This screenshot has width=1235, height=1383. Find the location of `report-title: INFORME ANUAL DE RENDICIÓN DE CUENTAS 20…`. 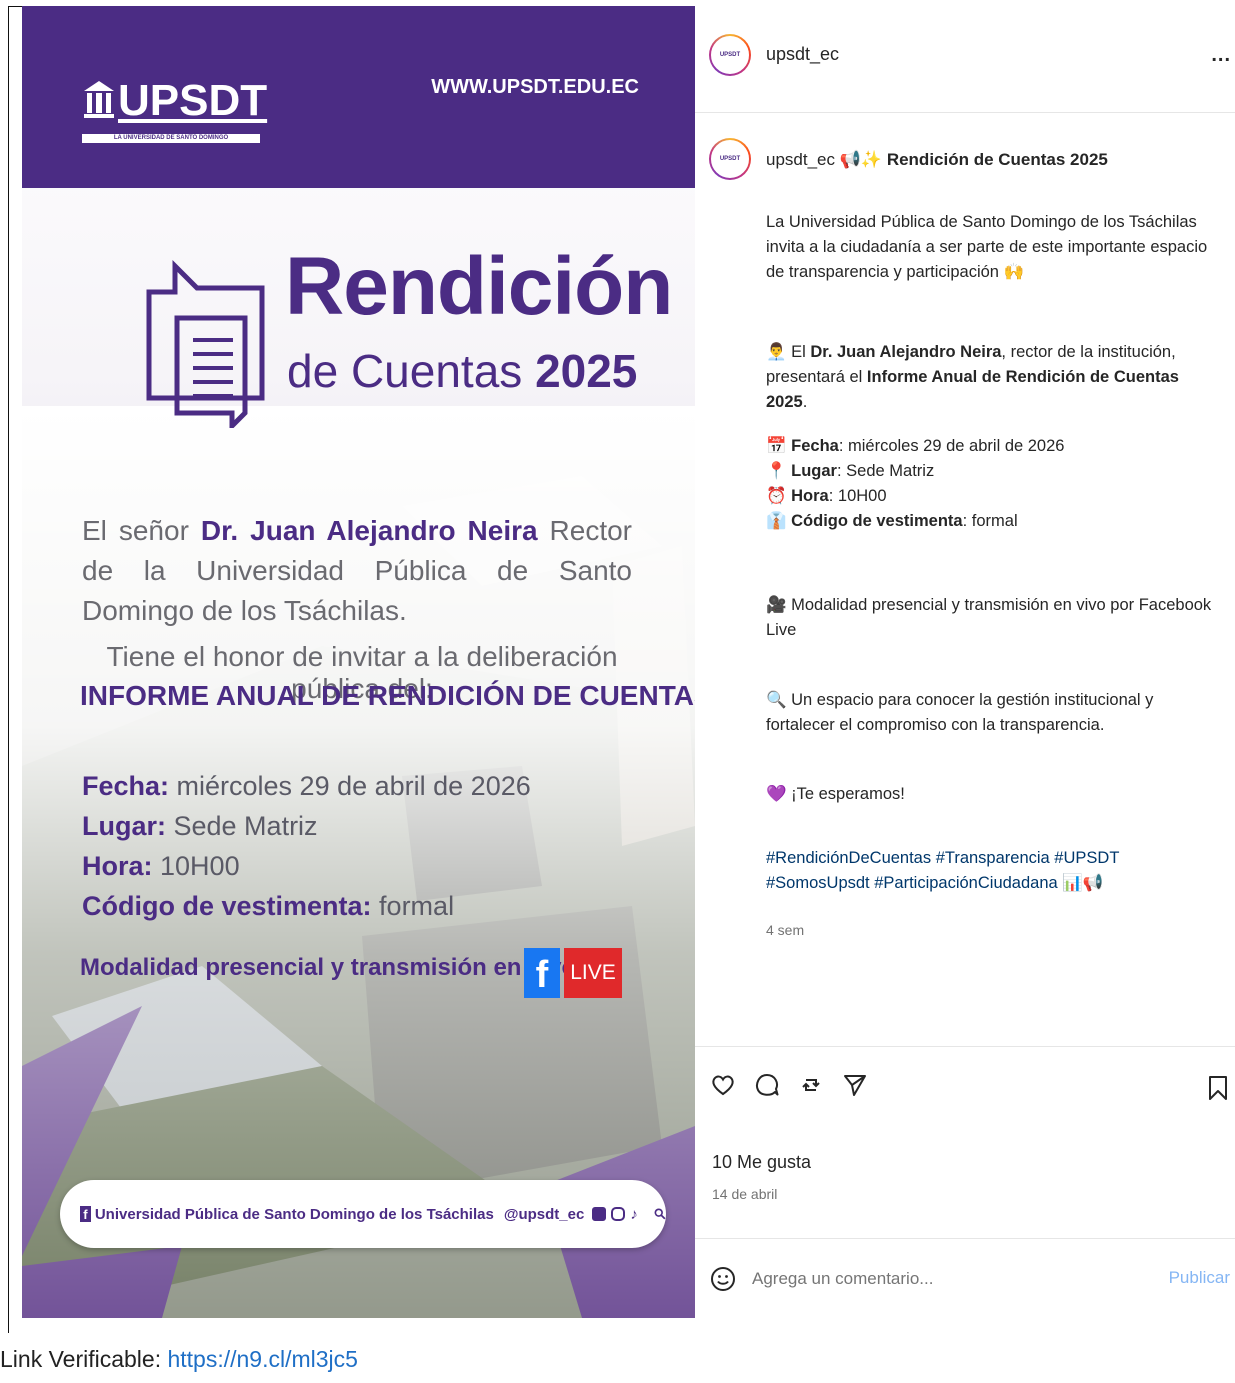

report-title: INFORME ANUAL DE RENDICIÓN DE CUENTAS 20… is located at coordinates (387, 695).